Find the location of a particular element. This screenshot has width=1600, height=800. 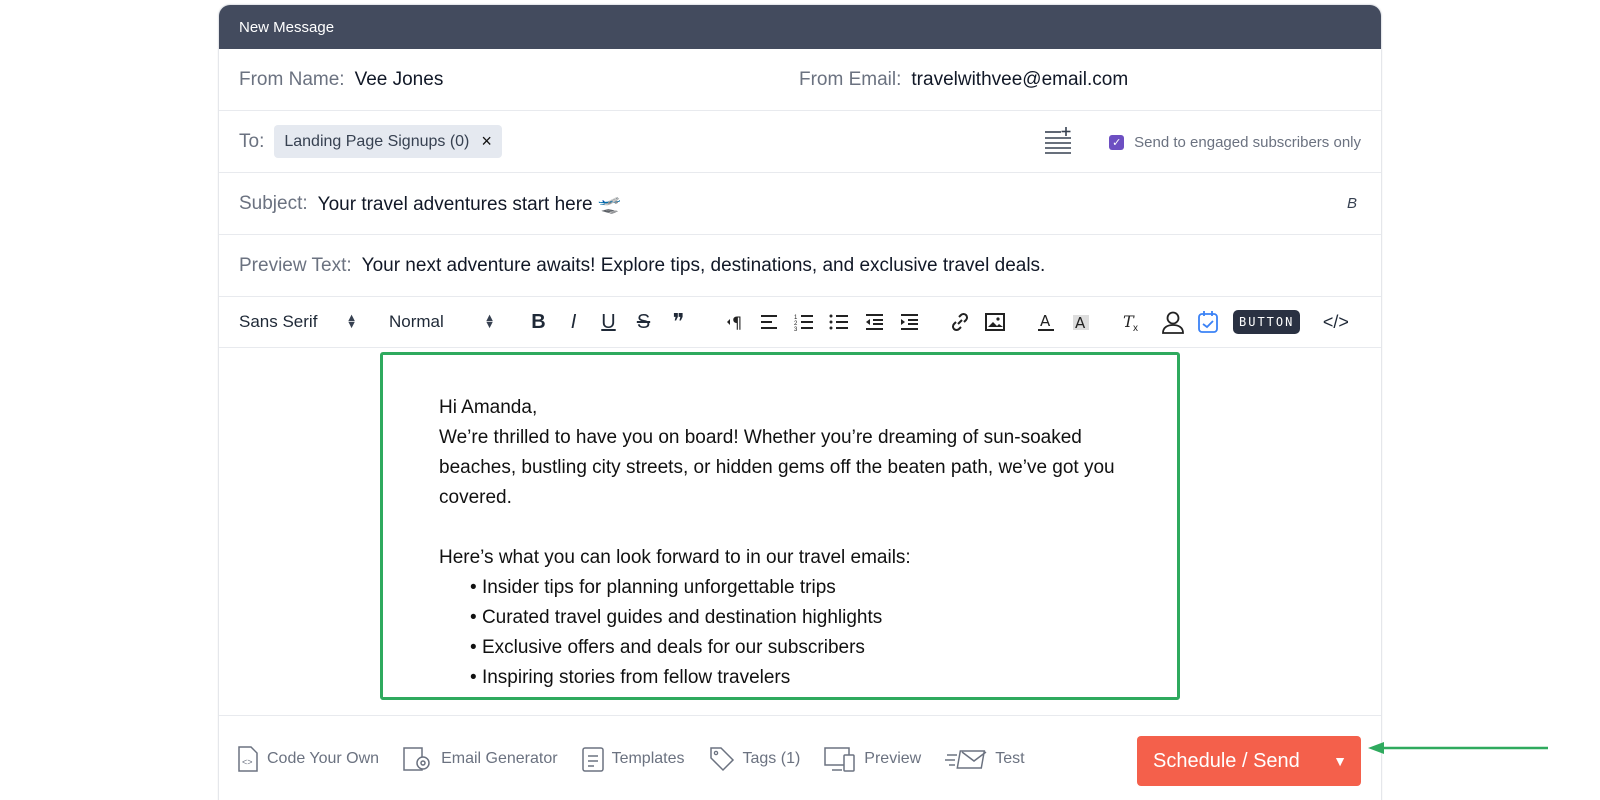

link-icon is located at coordinates (959, 322).